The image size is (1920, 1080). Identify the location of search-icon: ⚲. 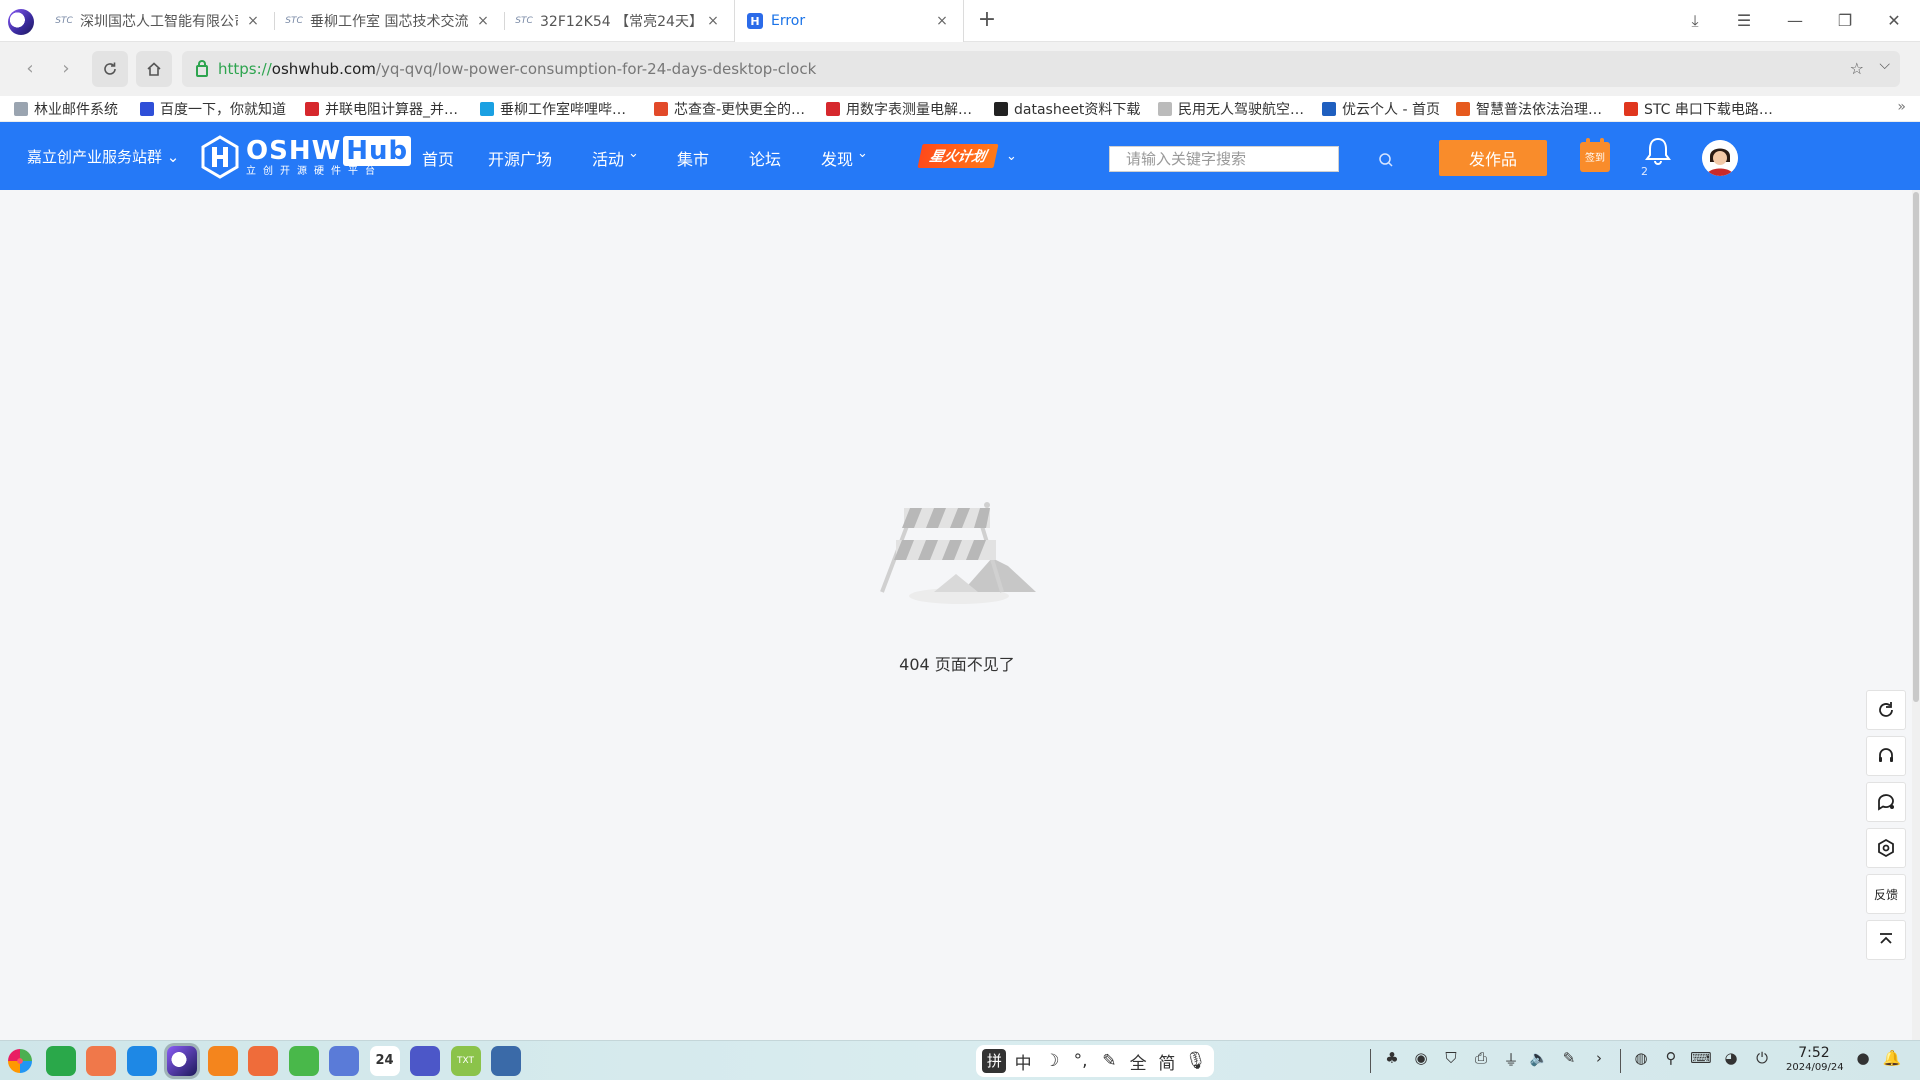
(1671, 1061).